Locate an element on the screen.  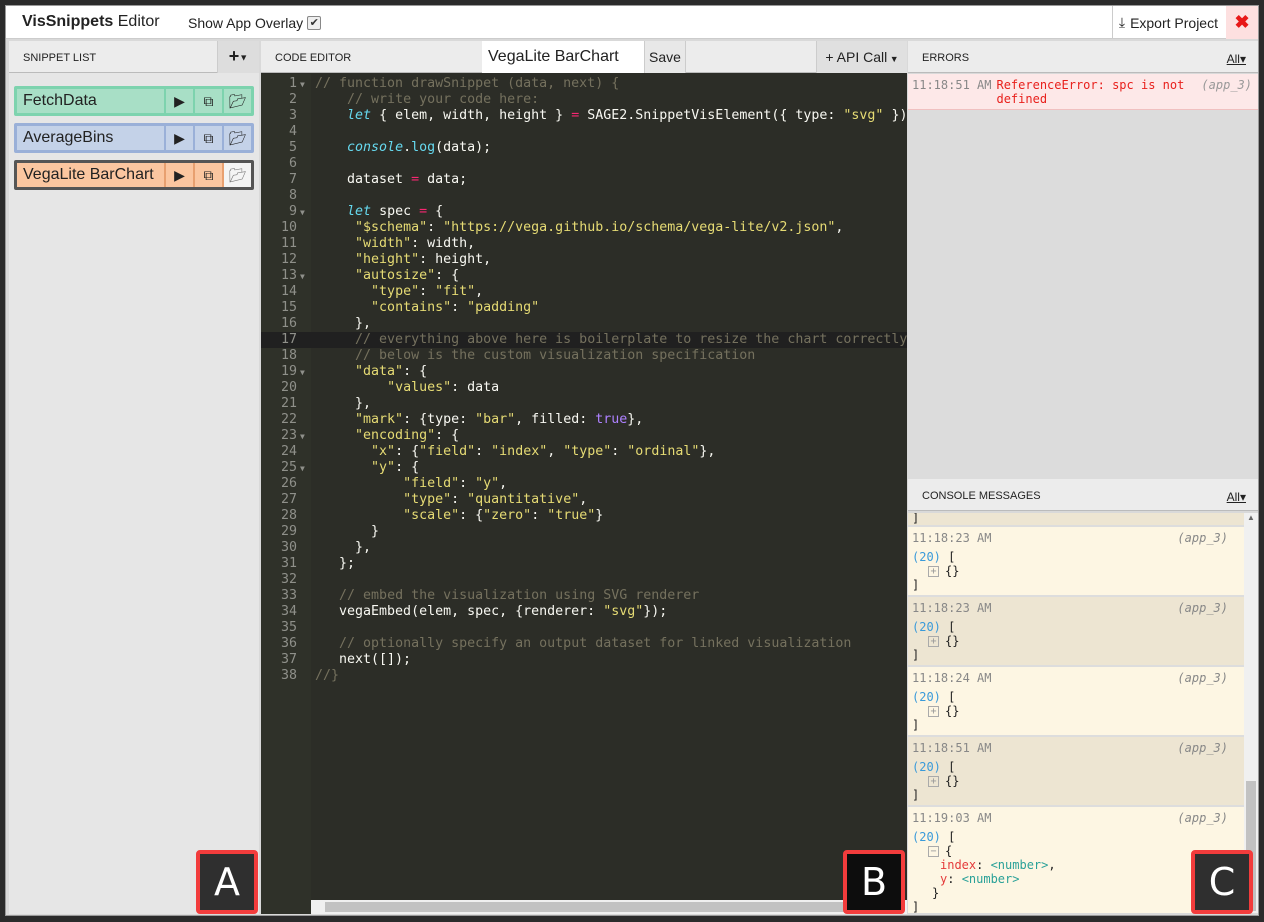
snippet-name: AverageBins is located at coordinates (90, 138).